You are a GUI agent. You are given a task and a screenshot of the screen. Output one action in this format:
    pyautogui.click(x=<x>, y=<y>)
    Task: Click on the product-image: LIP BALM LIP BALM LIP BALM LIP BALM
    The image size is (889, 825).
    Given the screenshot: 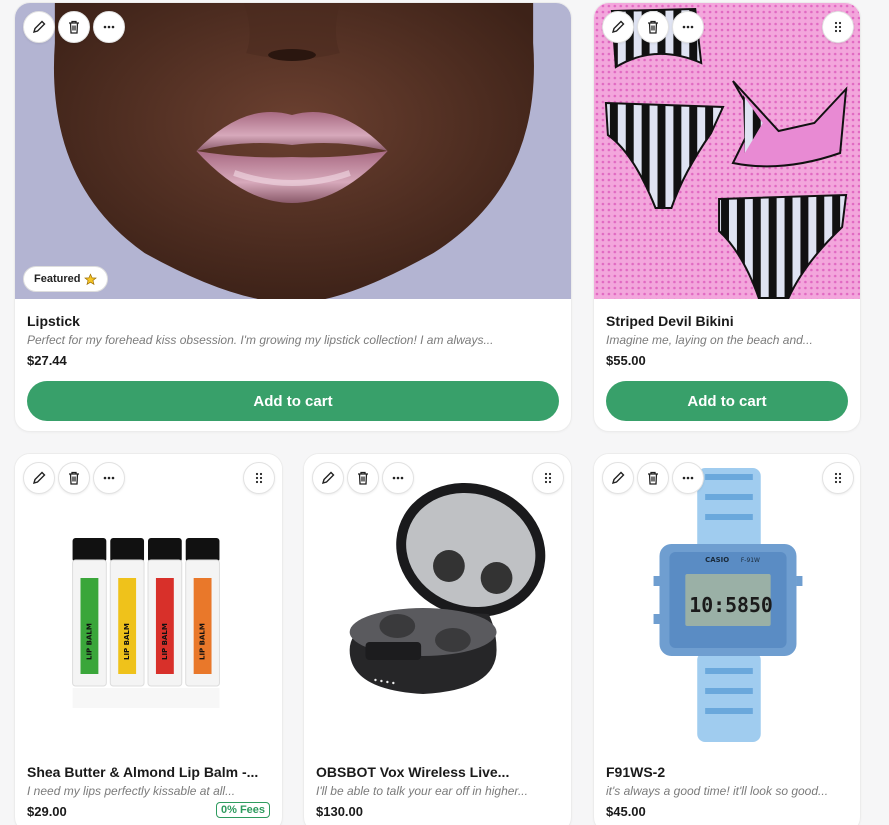 What is the action you would take?
    pyautogui.click(x=148, y=604)
    